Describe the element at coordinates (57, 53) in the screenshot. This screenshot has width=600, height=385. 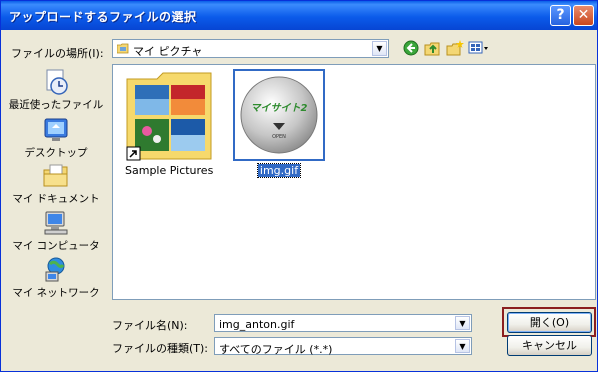
I see `look-in-label: ファイルの場所(I):` at that location.